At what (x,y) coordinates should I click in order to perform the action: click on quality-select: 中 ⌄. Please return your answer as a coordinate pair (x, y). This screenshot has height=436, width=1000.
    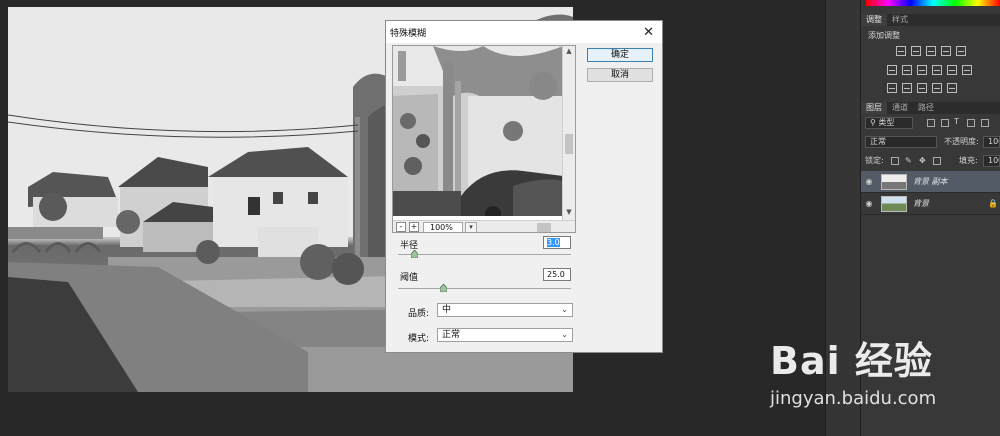
    Looking at the image, I should click on (505, 310).